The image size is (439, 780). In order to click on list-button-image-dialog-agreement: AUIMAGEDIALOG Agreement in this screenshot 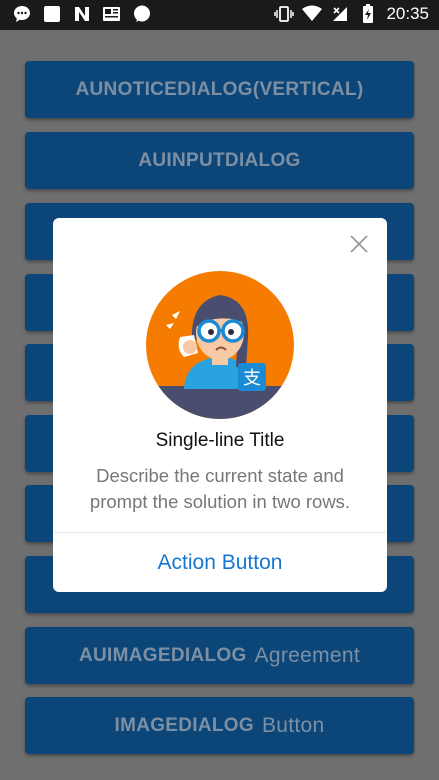, I will do `click(219, 655)`.